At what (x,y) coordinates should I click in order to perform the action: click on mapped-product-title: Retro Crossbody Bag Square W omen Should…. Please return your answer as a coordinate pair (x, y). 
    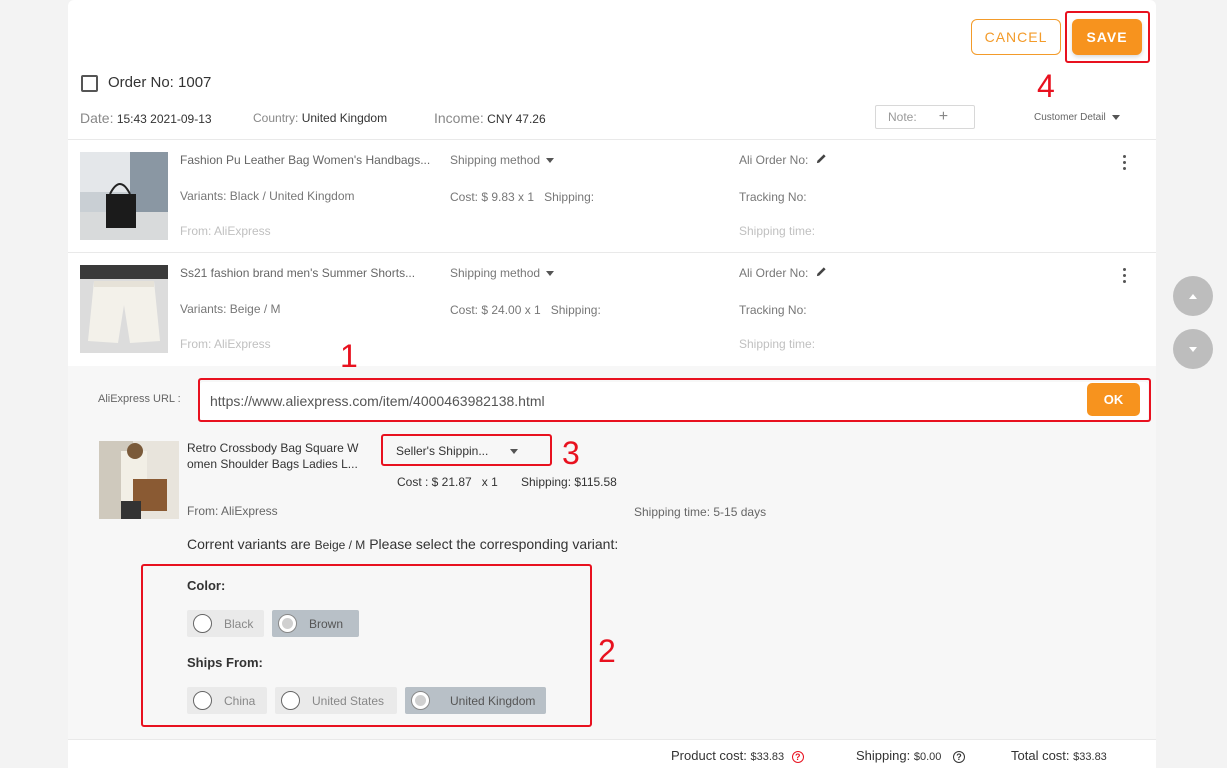
    Looking at the image, I should click on (272, 456).